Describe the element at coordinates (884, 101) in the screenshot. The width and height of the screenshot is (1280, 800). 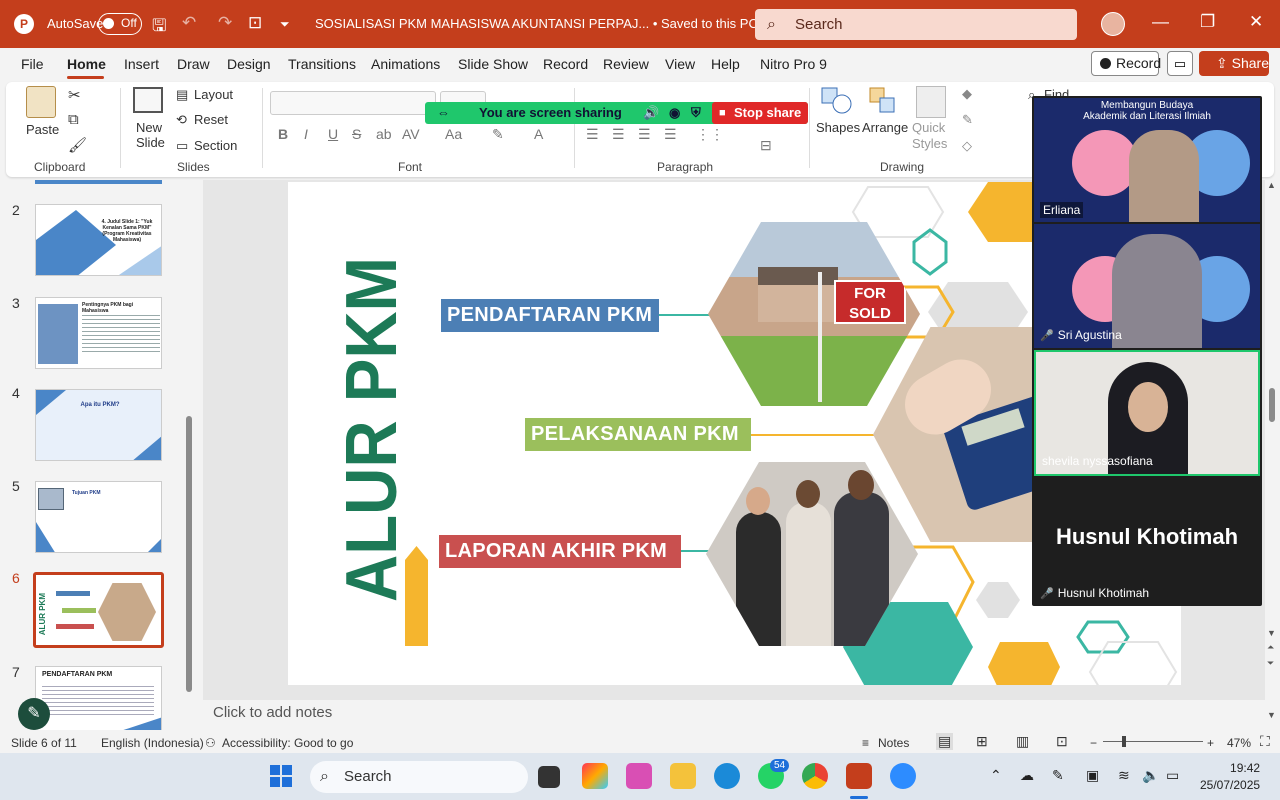
I see `arrange-icon` at that location.